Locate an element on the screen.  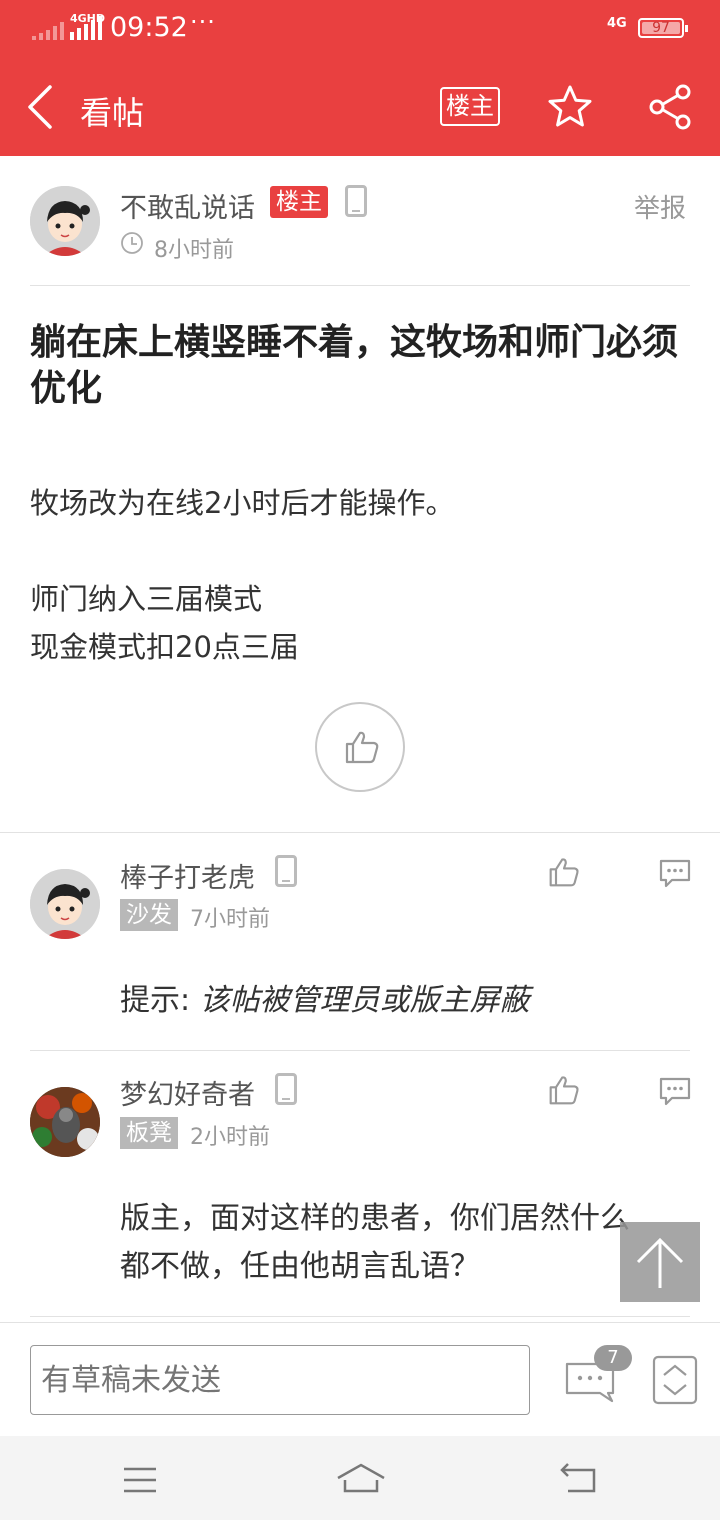
home-icon is located at coordinates (361, 1478).